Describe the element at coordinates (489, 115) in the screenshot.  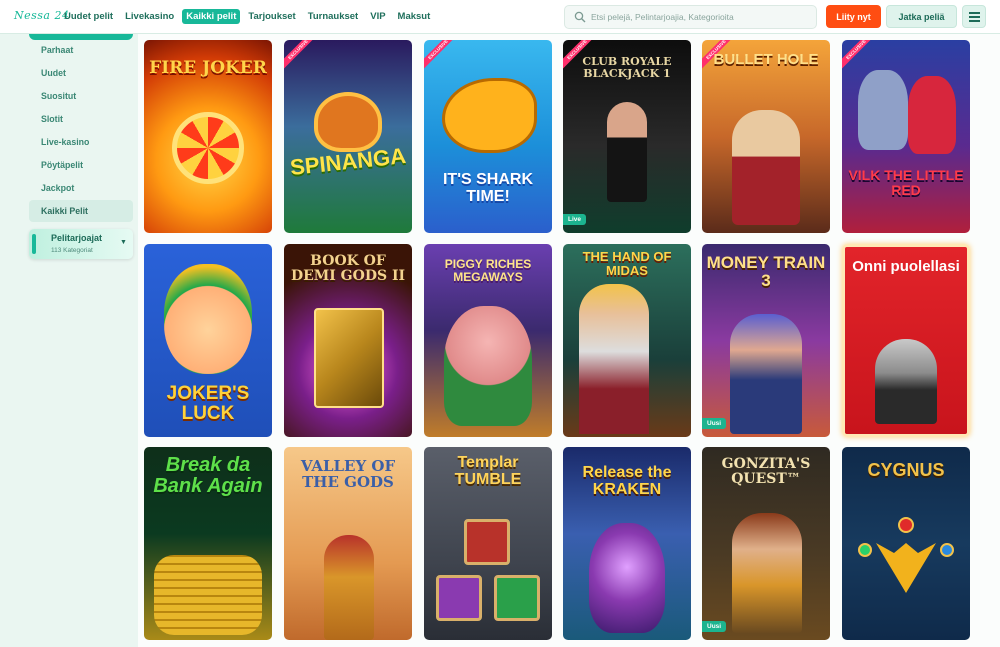
I see `shark-art` at that location.